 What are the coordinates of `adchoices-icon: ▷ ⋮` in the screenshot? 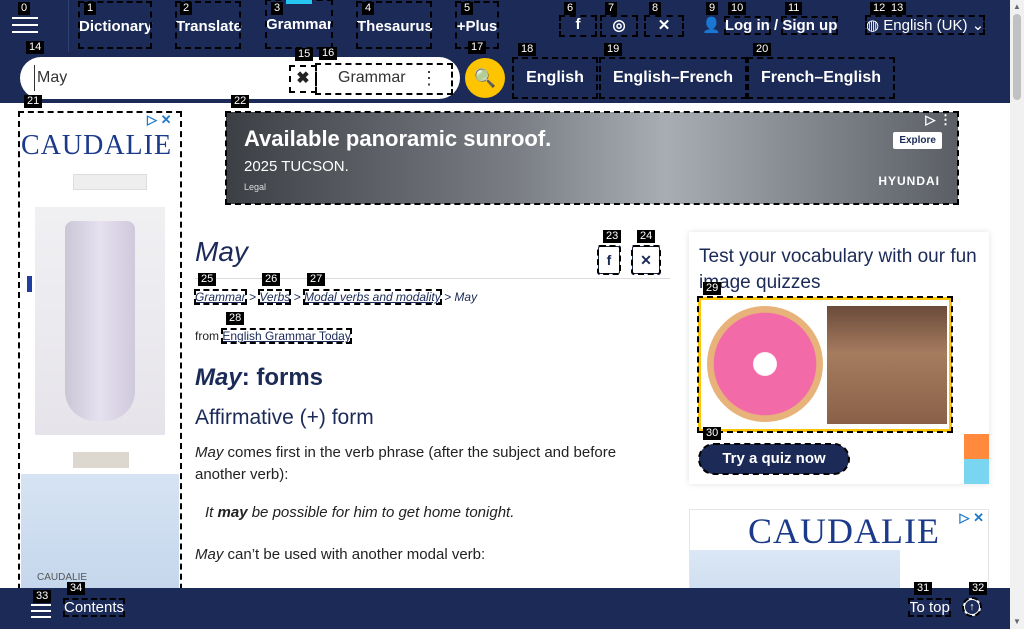 It's located at (938, 120).